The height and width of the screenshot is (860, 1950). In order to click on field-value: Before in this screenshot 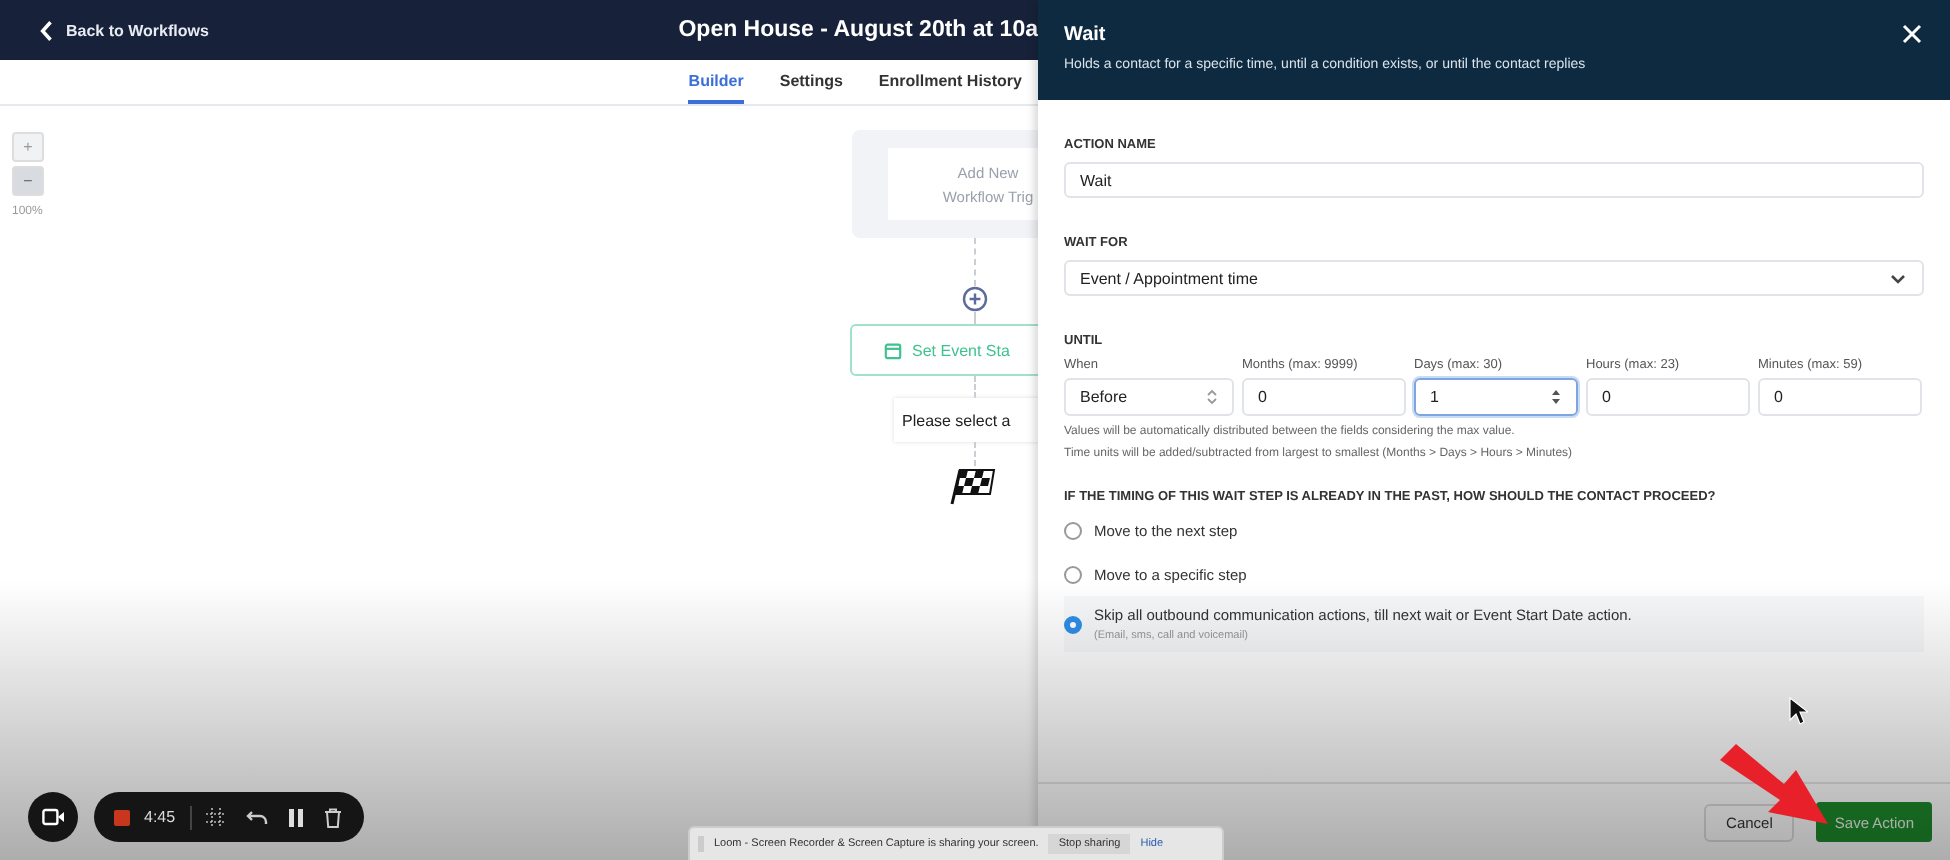, I will do `click(1104, 397)`.